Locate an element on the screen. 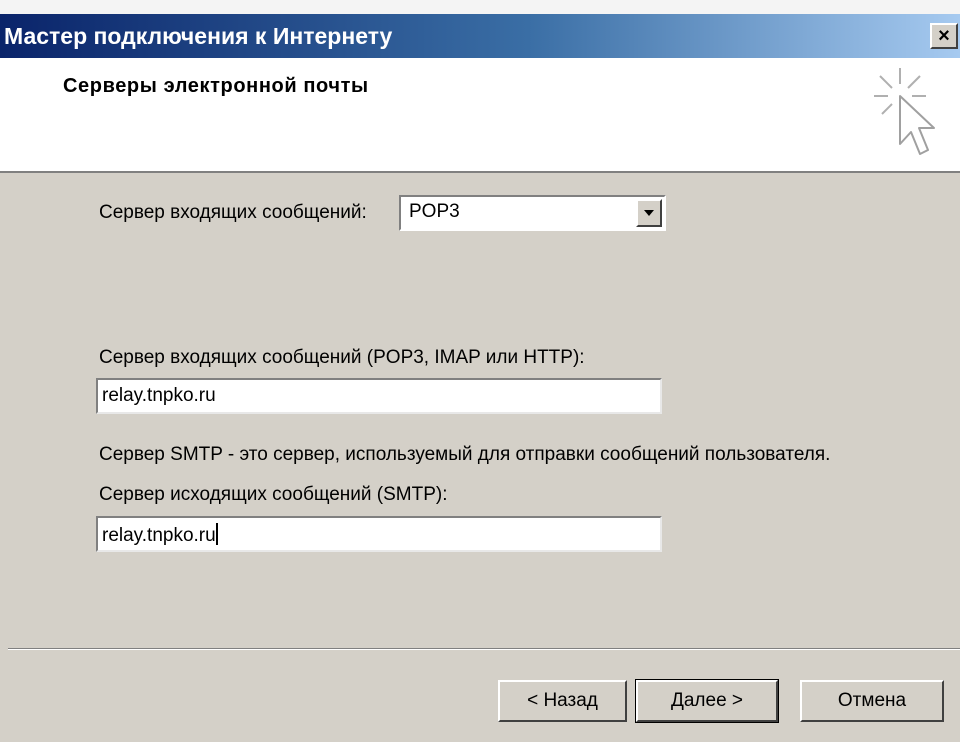 The image size is (960, 742). close-button: × is located at coordinates (944, 36).